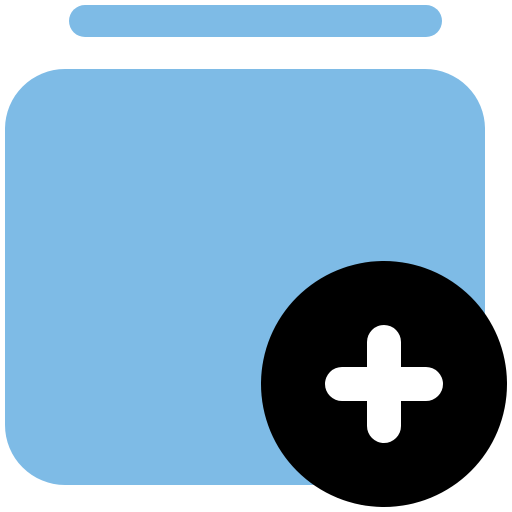 Image resolution: width=512 pixels, height=512 pixels. What do you see at coordinates (255, 21) in the screenshot?
I see `stacked-sheet-bar` at bounding box center [255, 21].